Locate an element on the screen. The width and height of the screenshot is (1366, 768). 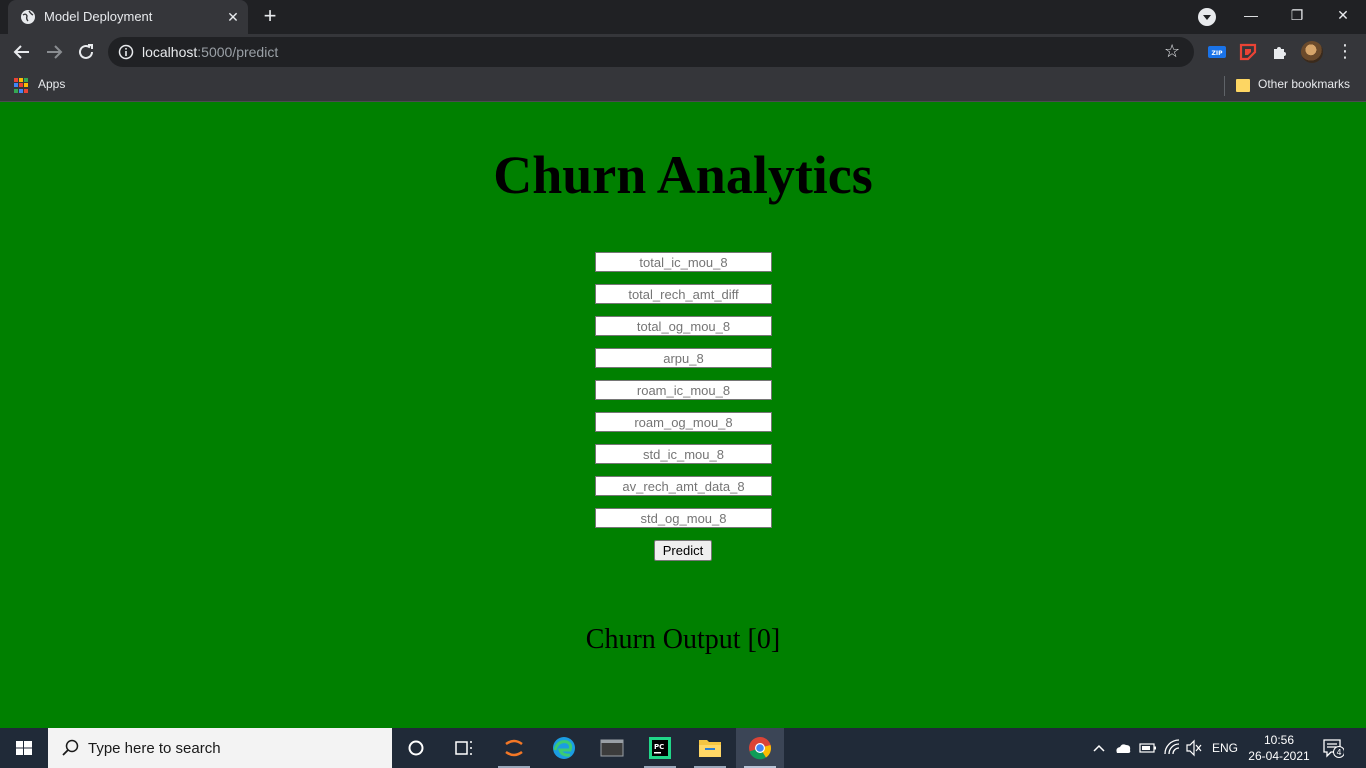
prediction-form is located at coordinates (683, 396).